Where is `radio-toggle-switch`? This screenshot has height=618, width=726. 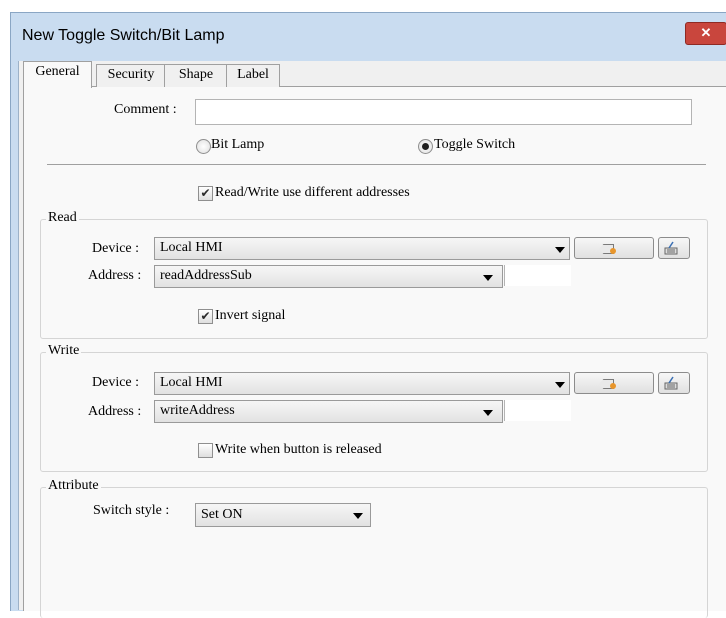
radio-toggle-switch is located at coordinates (425, 146).